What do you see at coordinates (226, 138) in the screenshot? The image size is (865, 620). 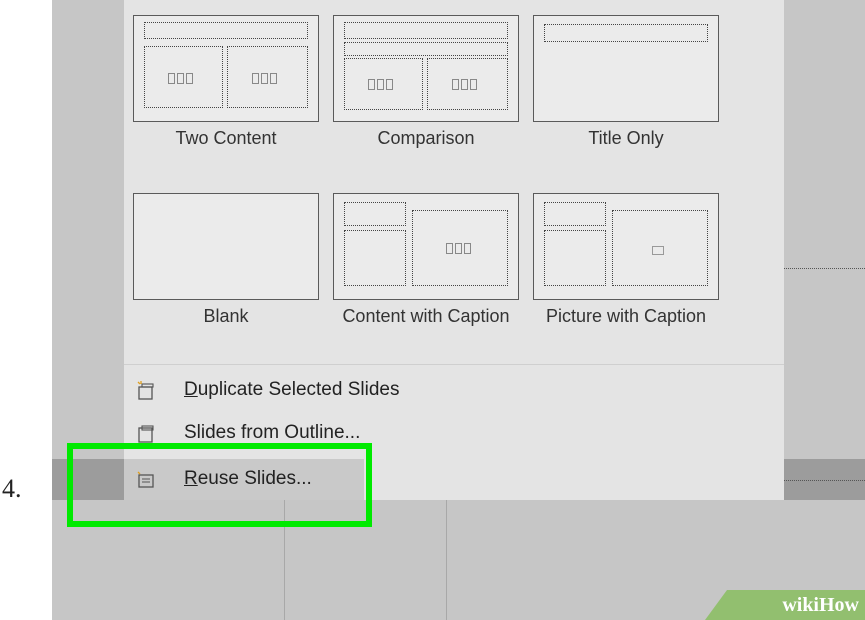 I see `layout-label: Two Content` at bounding box center [226, 138].